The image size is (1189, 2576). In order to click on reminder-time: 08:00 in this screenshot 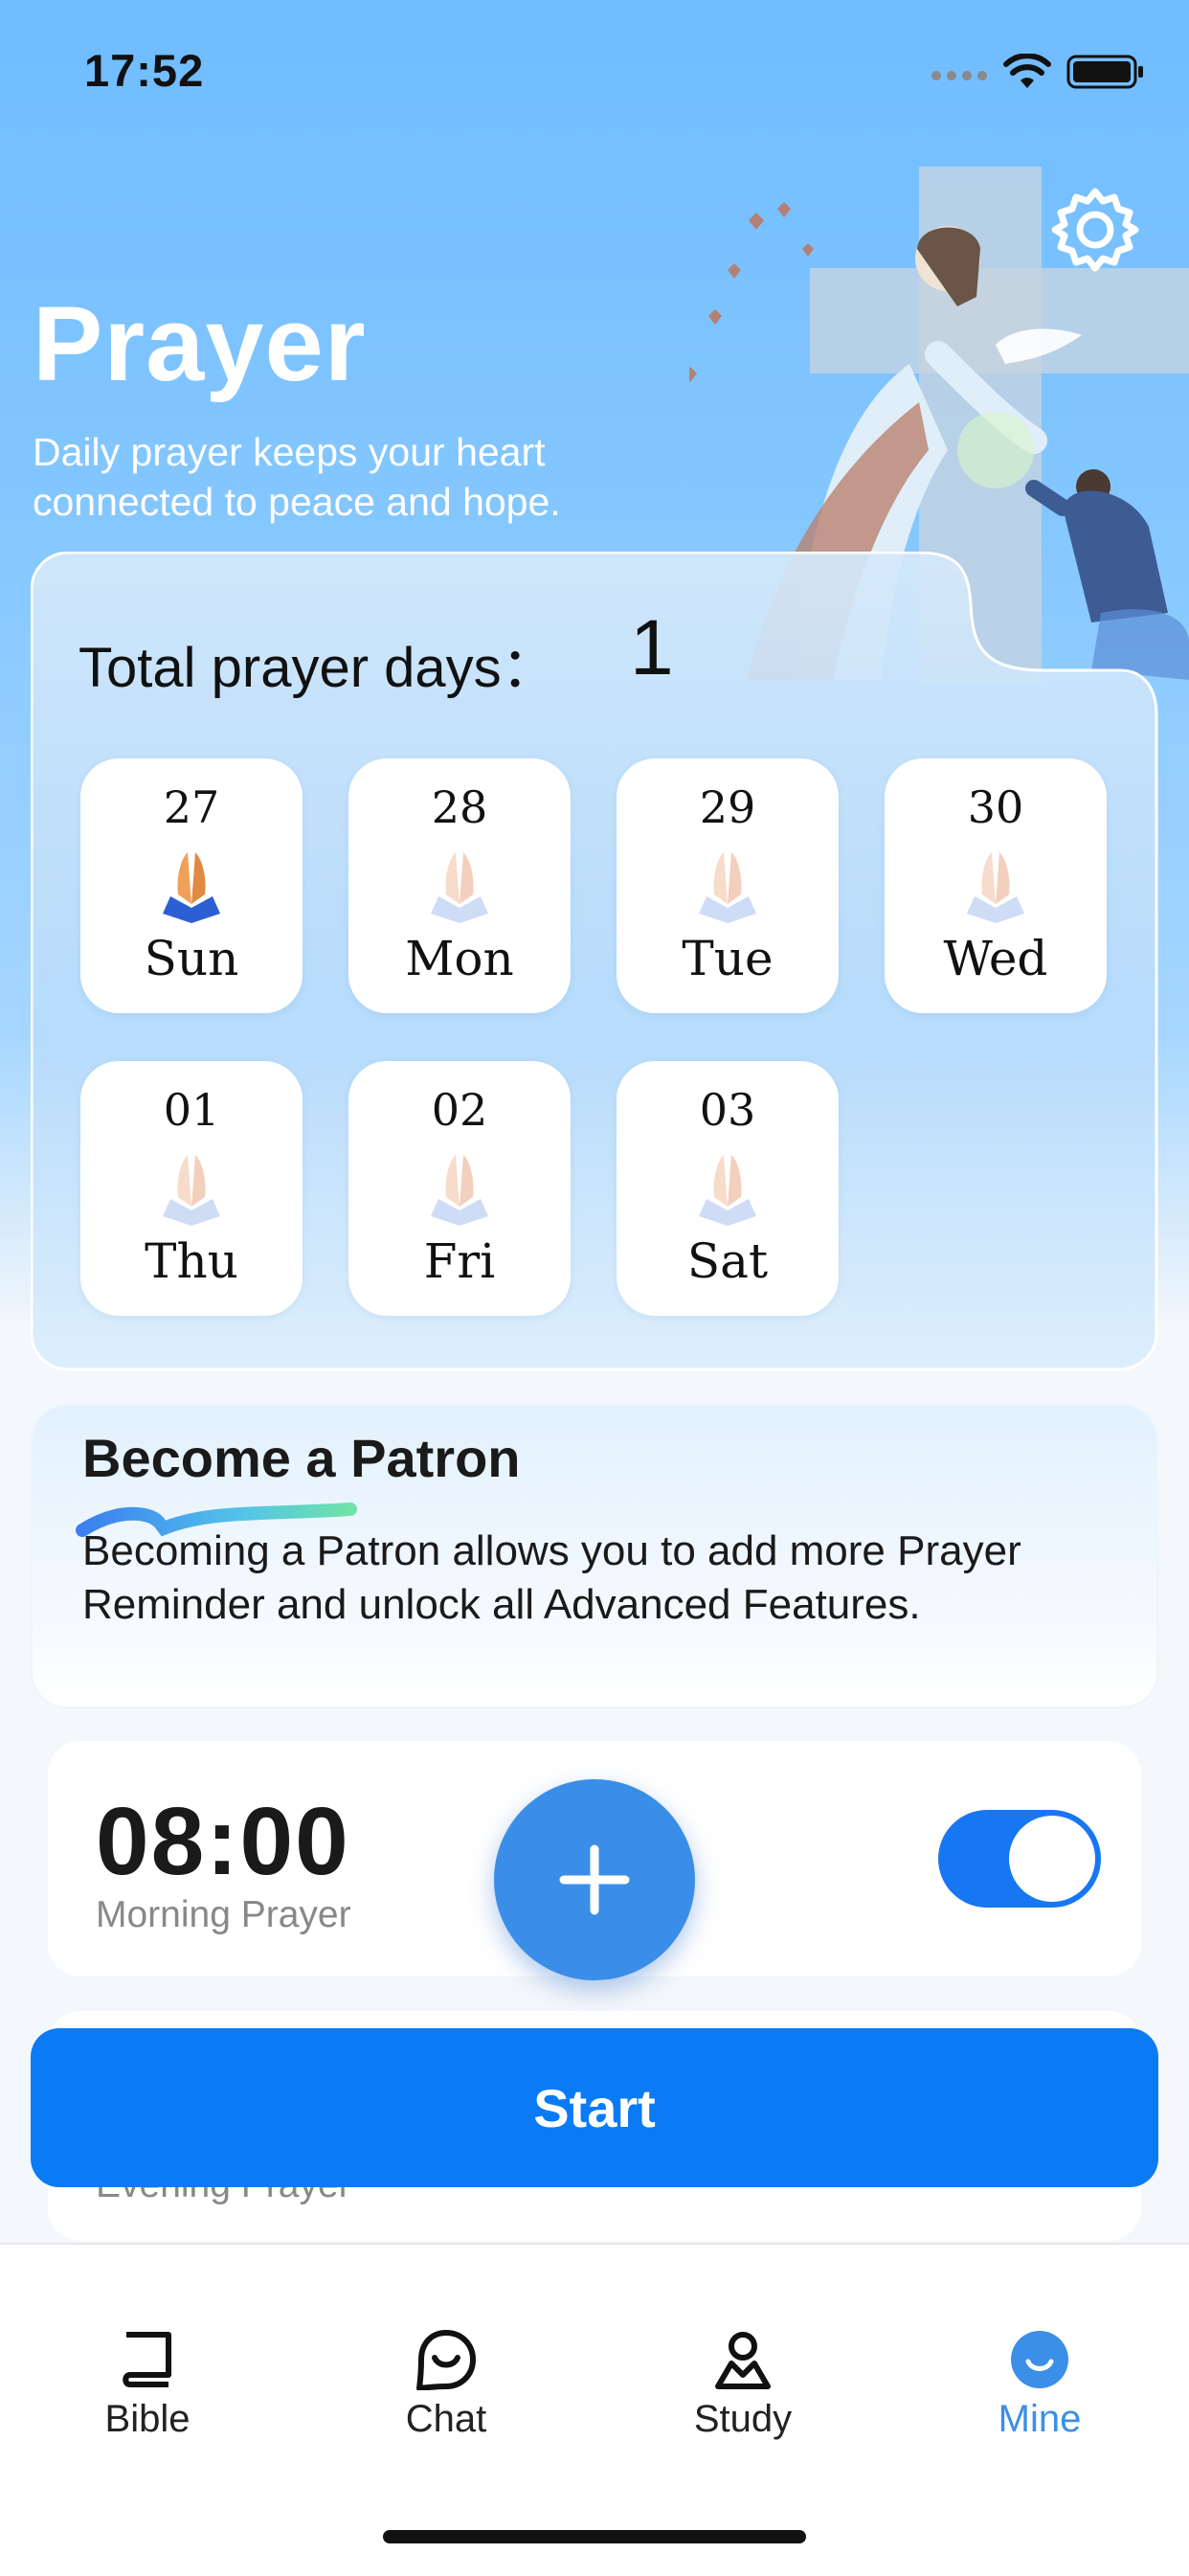, I will do `click(223, 1841)`.